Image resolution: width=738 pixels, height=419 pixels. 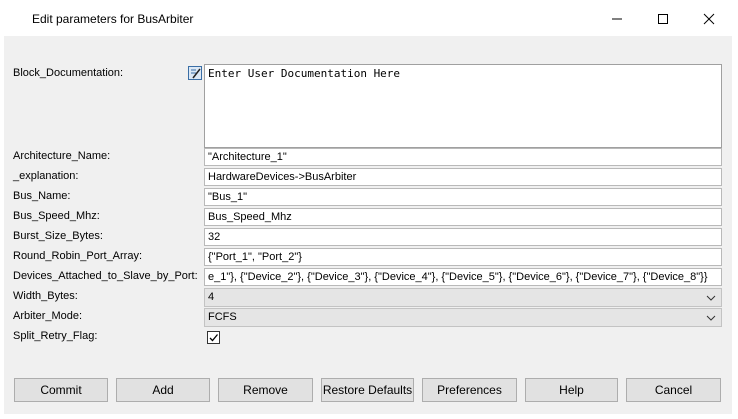 I want to click on checkmark-icon, so click(x=213, y=338).